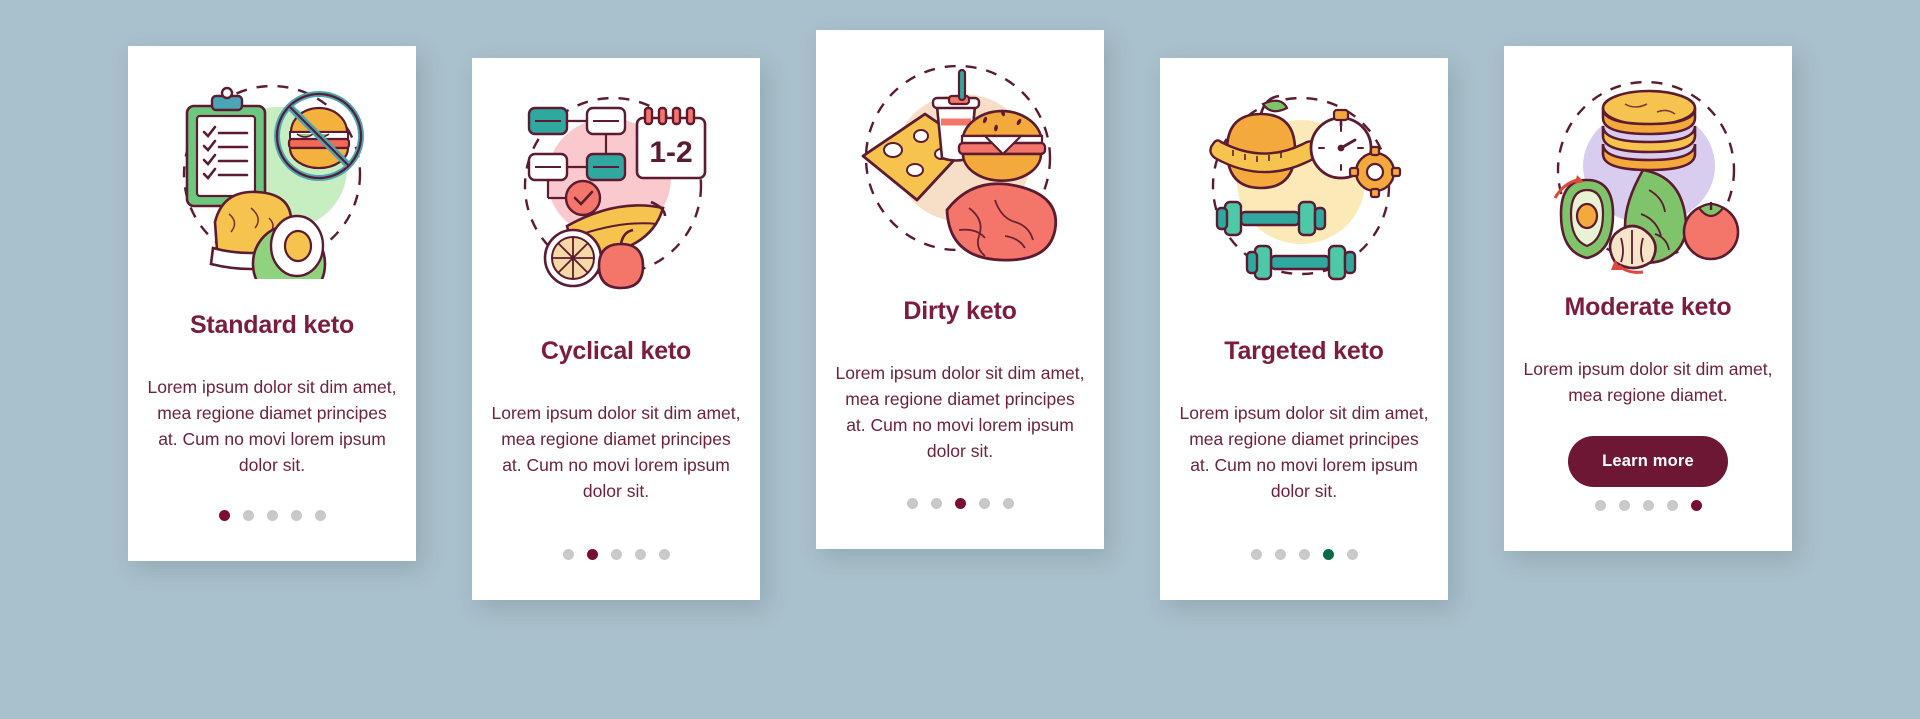  Describe the element at coordinates (670, 152) in the screenshot. I see `calendar-label: 1-2` at that location.